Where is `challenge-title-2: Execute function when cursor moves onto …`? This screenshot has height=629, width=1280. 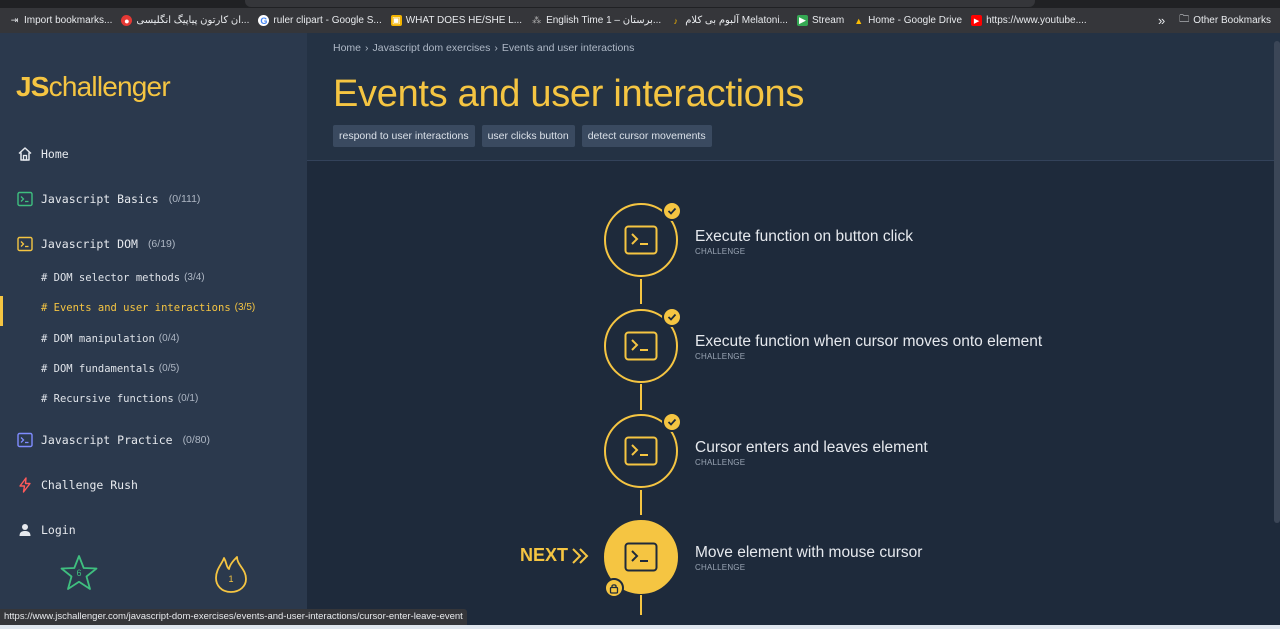 challenge-title-2: Execute function when cursor moves onto … is located at coordinates (868, 342).